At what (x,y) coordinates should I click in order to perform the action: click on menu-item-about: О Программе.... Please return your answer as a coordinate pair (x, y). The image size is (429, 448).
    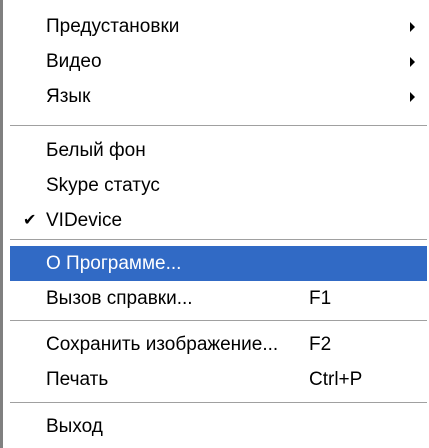
    Looking at the image, I should click on (218, 263).